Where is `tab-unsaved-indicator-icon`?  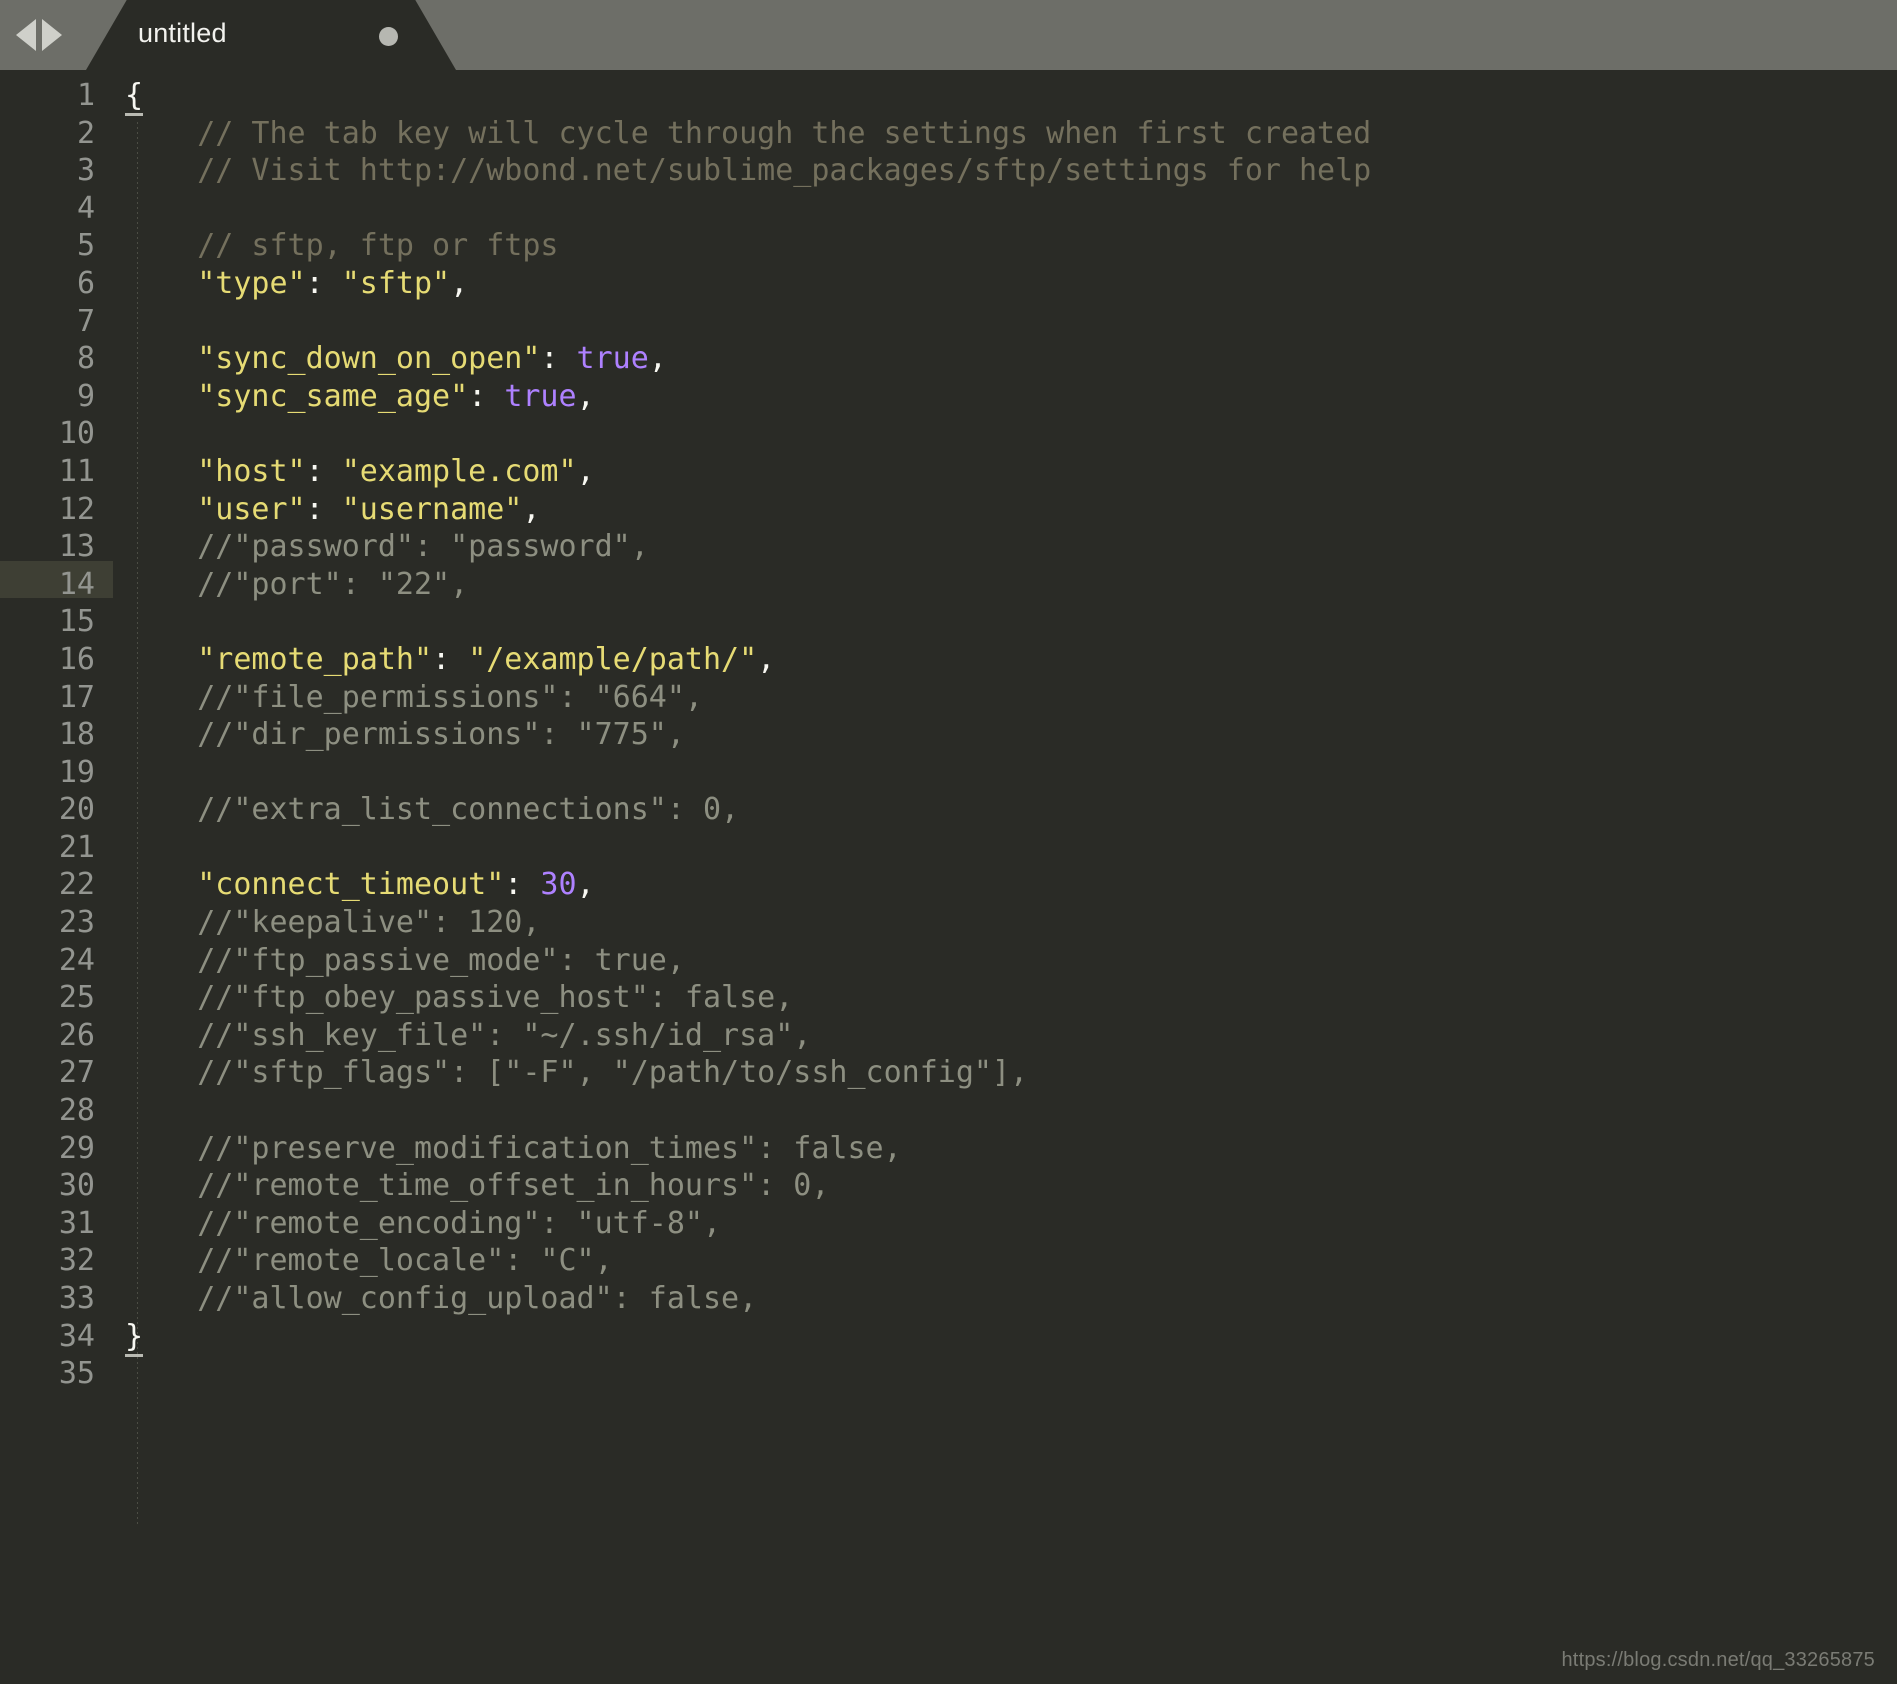 tab-unsaved-indicator-icon is located at coordinates (388, 36).